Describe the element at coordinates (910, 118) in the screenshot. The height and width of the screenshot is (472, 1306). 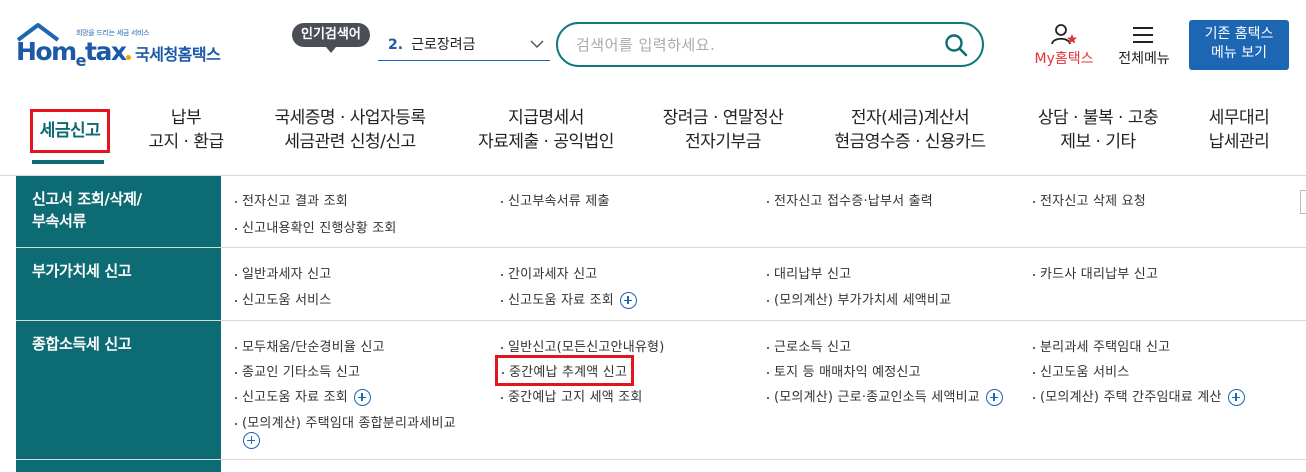
I see `nav-tab-line1: 전자(세금)계산서` at that location.